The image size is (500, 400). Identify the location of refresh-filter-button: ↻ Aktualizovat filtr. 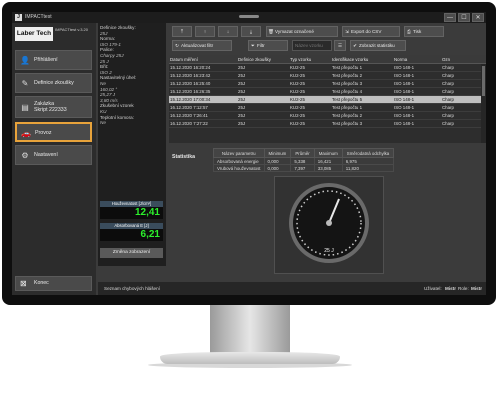
(202, 45).